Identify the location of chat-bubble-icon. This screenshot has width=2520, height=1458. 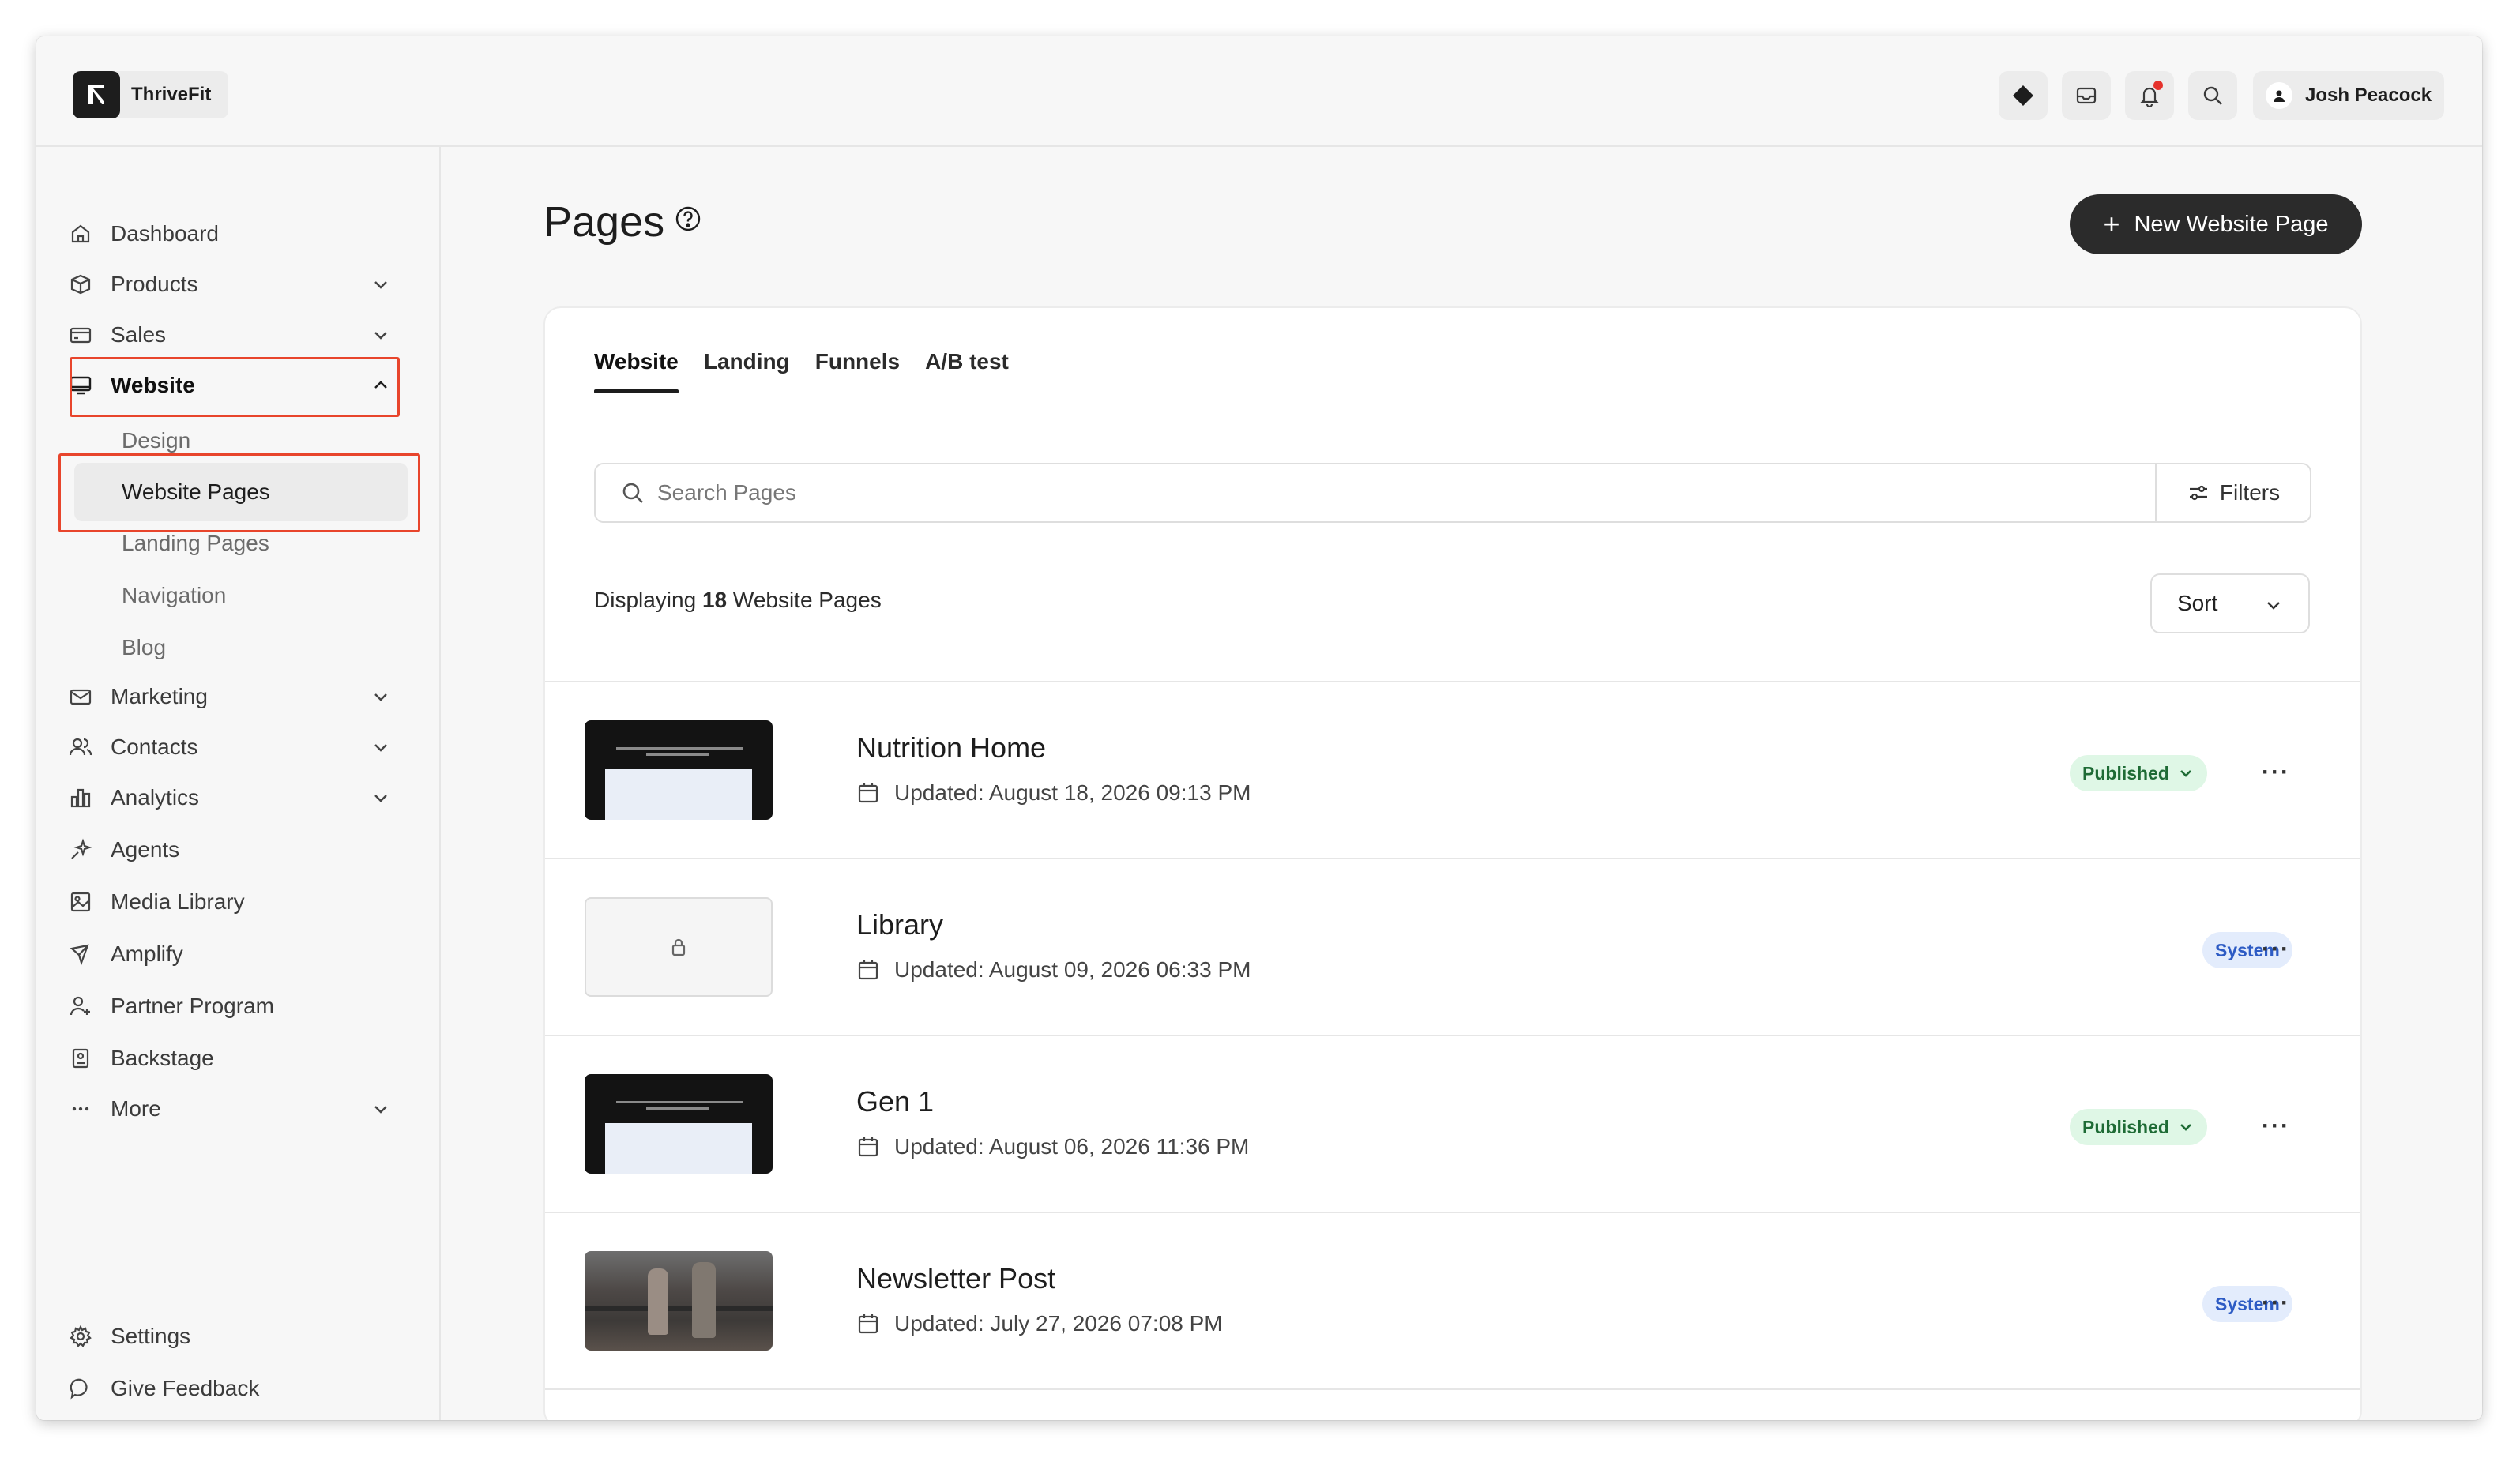
(79, 1389).